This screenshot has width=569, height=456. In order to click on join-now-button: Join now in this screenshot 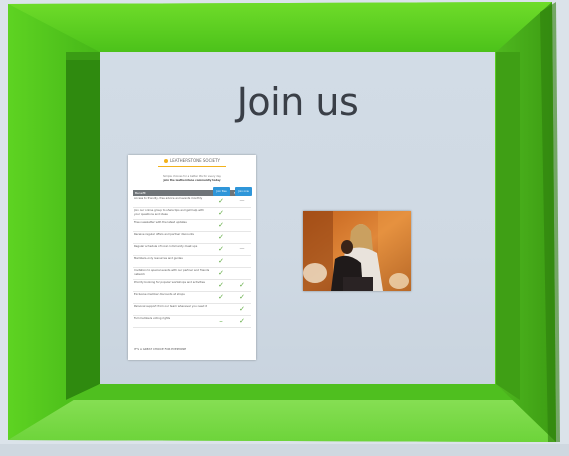, I will do `click(243, 191)`.